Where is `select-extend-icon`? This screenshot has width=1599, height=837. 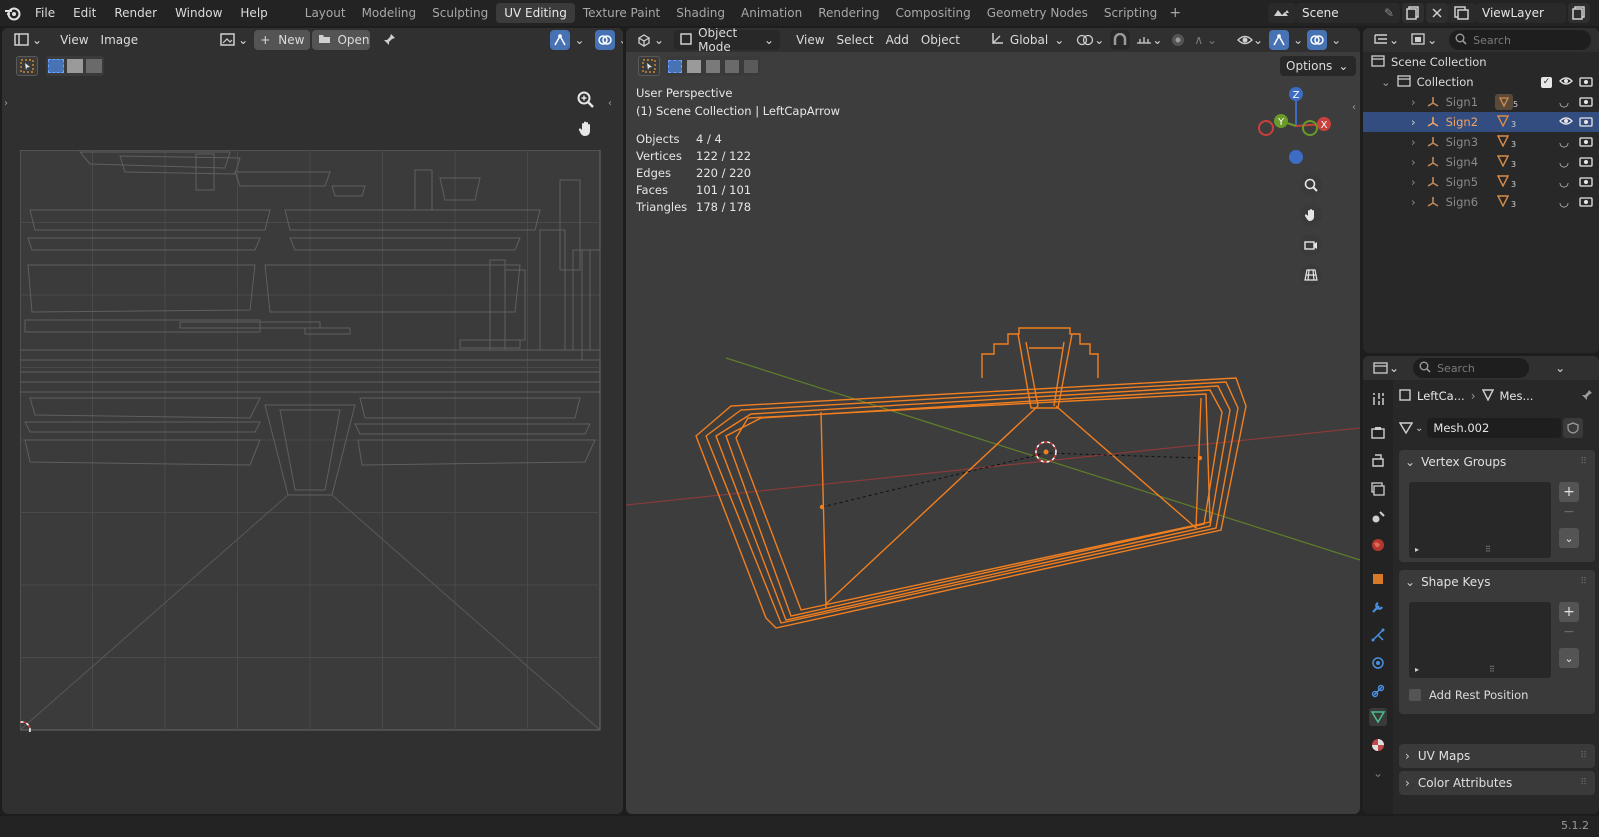
select-extend-icon is located at coordinates (74, 66).